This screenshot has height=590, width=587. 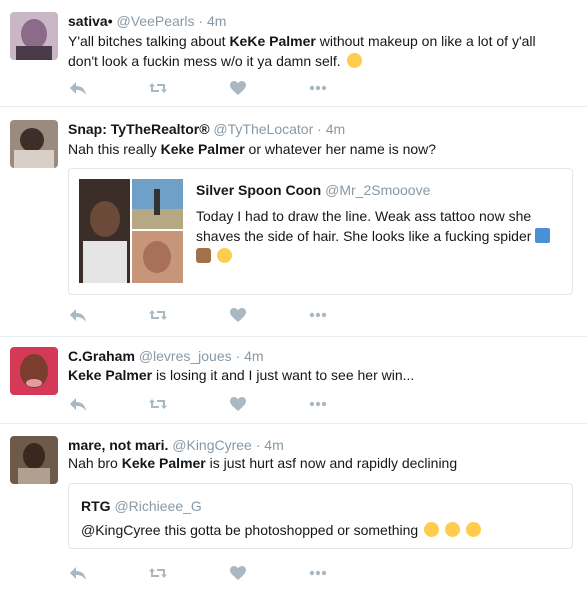 What do you see at coordinates (95, 463) in the screenshot?
I see `text-part: Nah bro` at bounding box center [95, 463].